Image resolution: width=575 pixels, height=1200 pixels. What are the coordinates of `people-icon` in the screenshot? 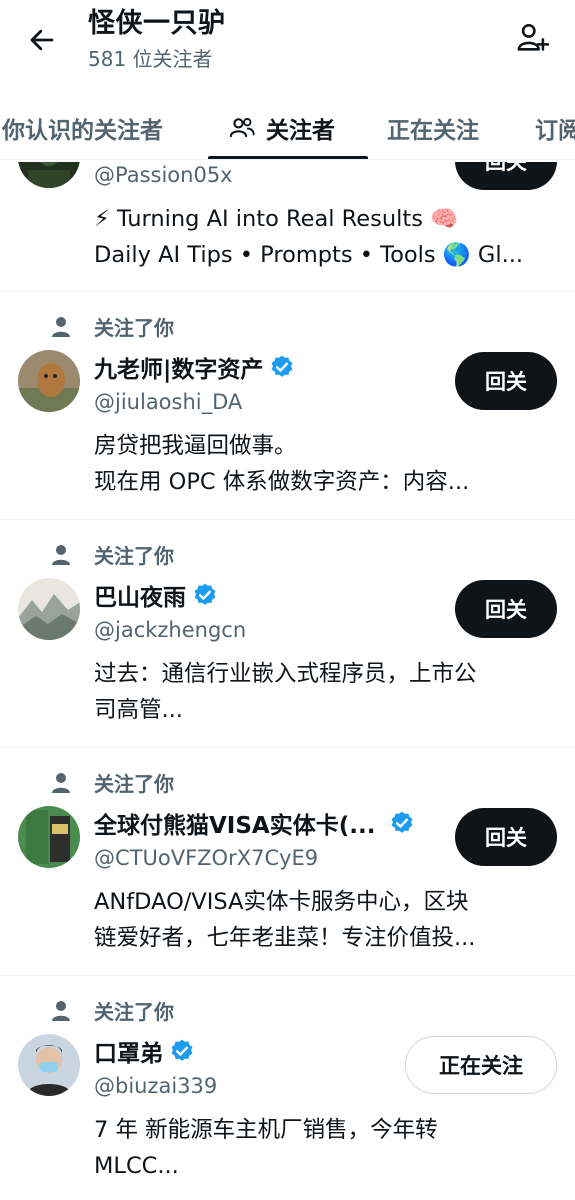 It's located at (242, 128).